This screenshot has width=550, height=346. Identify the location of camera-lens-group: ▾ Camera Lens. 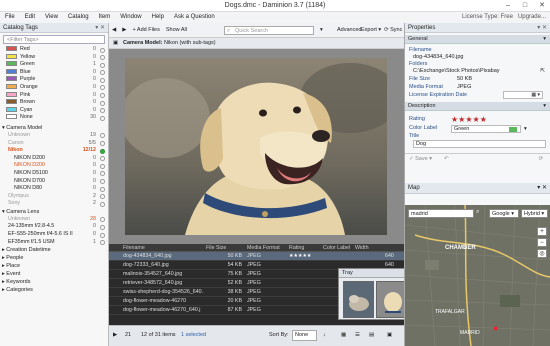
(54, 212).